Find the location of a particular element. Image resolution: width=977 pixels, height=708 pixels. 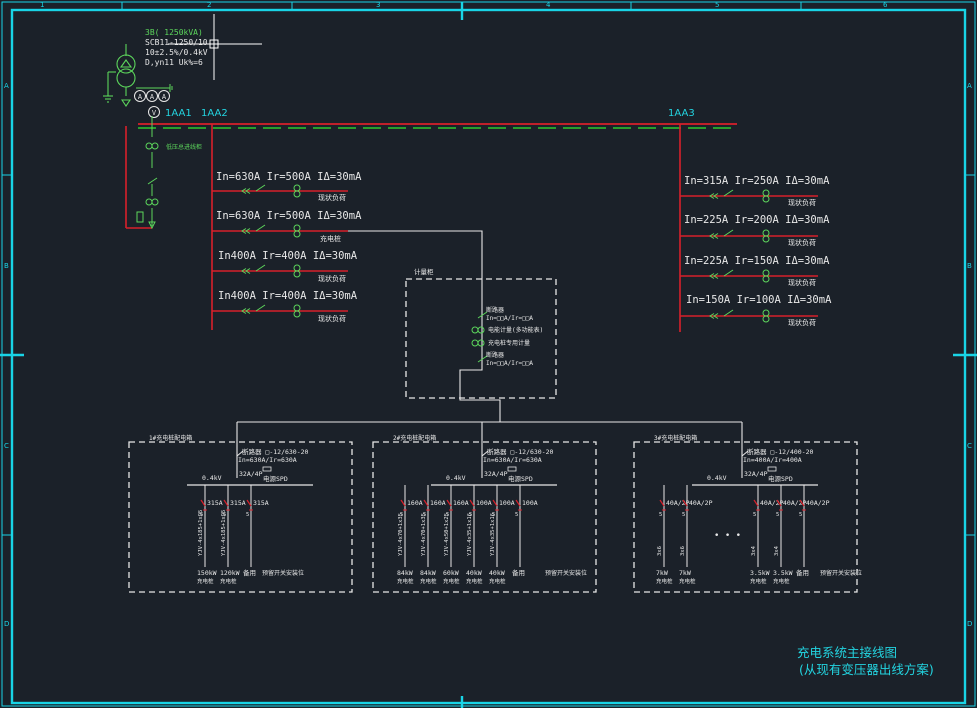

metering-ct: 充电桩专用计量 is located at coordinates (509, 343).